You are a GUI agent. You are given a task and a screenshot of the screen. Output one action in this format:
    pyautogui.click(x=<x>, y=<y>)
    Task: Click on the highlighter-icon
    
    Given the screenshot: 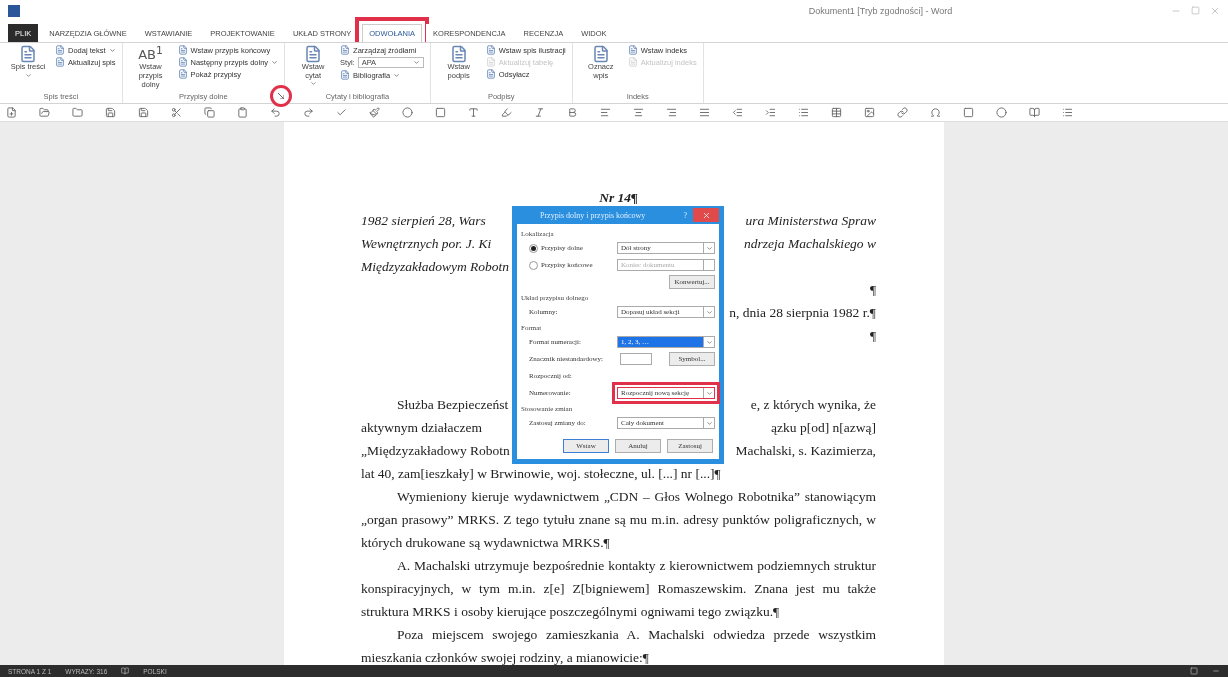 What is the action you would take?
    pyautogui.click(x=506, y=112)
    